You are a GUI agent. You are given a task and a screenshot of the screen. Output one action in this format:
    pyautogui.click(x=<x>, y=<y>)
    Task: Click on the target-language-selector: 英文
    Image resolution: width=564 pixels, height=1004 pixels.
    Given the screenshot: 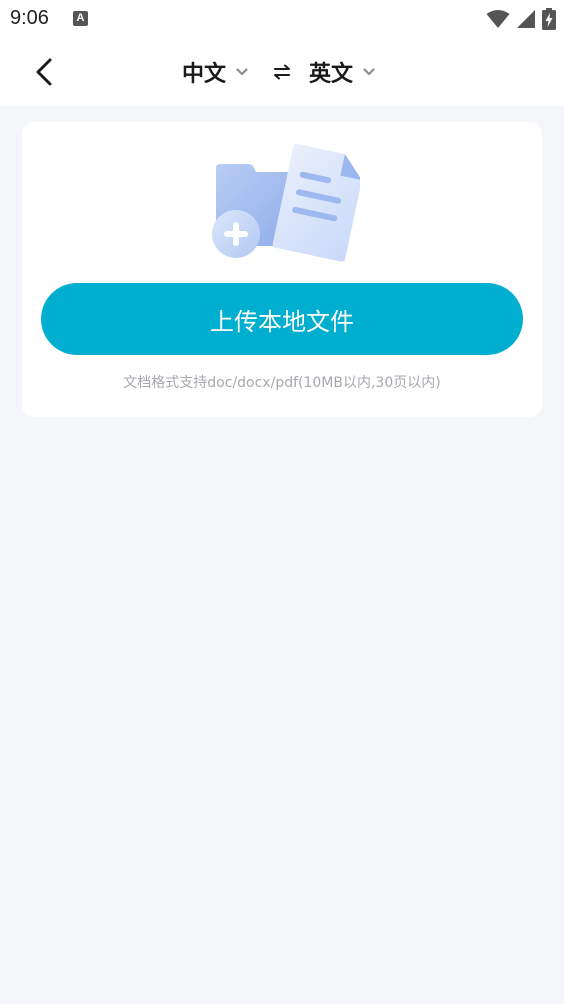 What is the action you would take?
    pyautogui.click(x=342, y=72)
    